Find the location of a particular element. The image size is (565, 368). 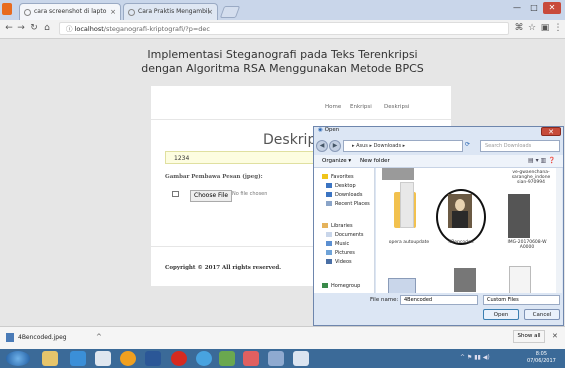

dialog-scrollbar is located at coordinates (559, 230).